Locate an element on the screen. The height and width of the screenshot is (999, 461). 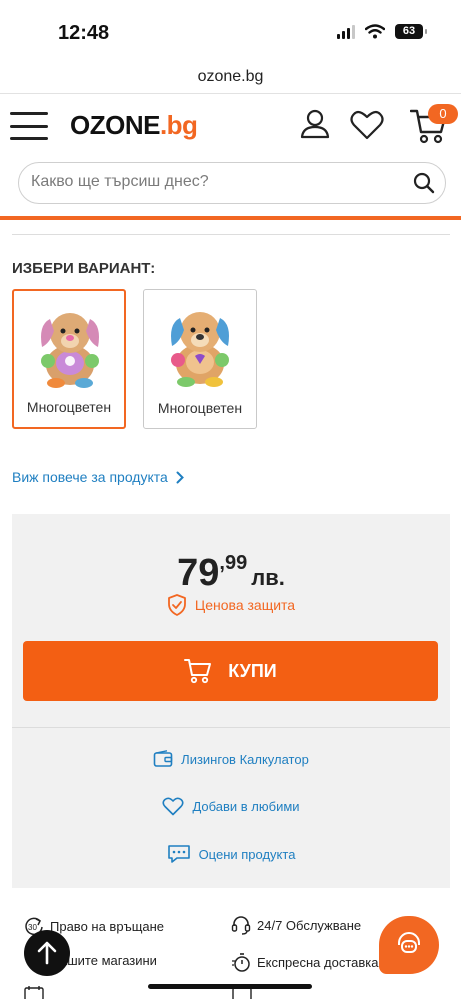
plush-puppy-blue-image is located at coordinates (200, 349).